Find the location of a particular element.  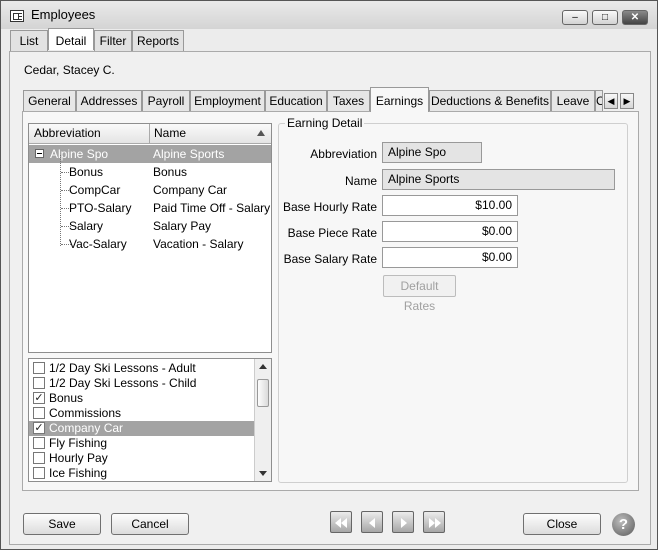

base-piece-rate-input: $0.00 is located at coordinates (450, 231).